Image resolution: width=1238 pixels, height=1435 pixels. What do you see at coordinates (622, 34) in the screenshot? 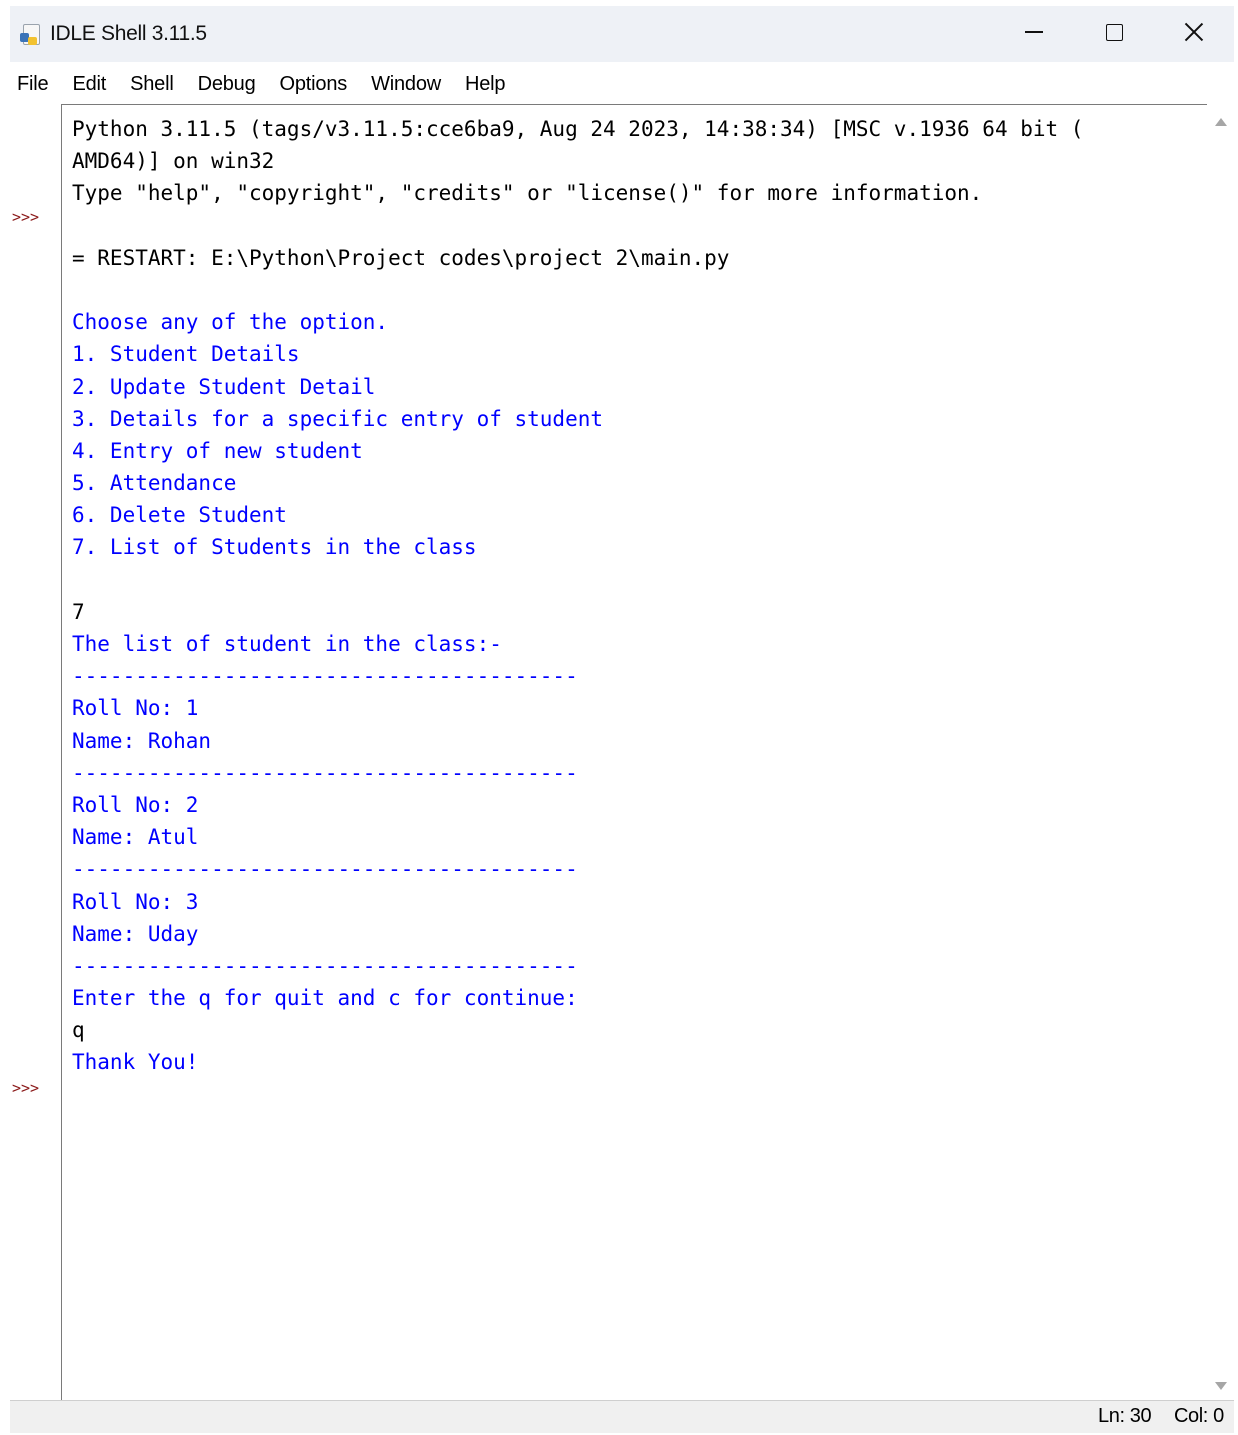
I see `title-bar: IDLE Shell 3.11.5` at bounding box center [622, 34].